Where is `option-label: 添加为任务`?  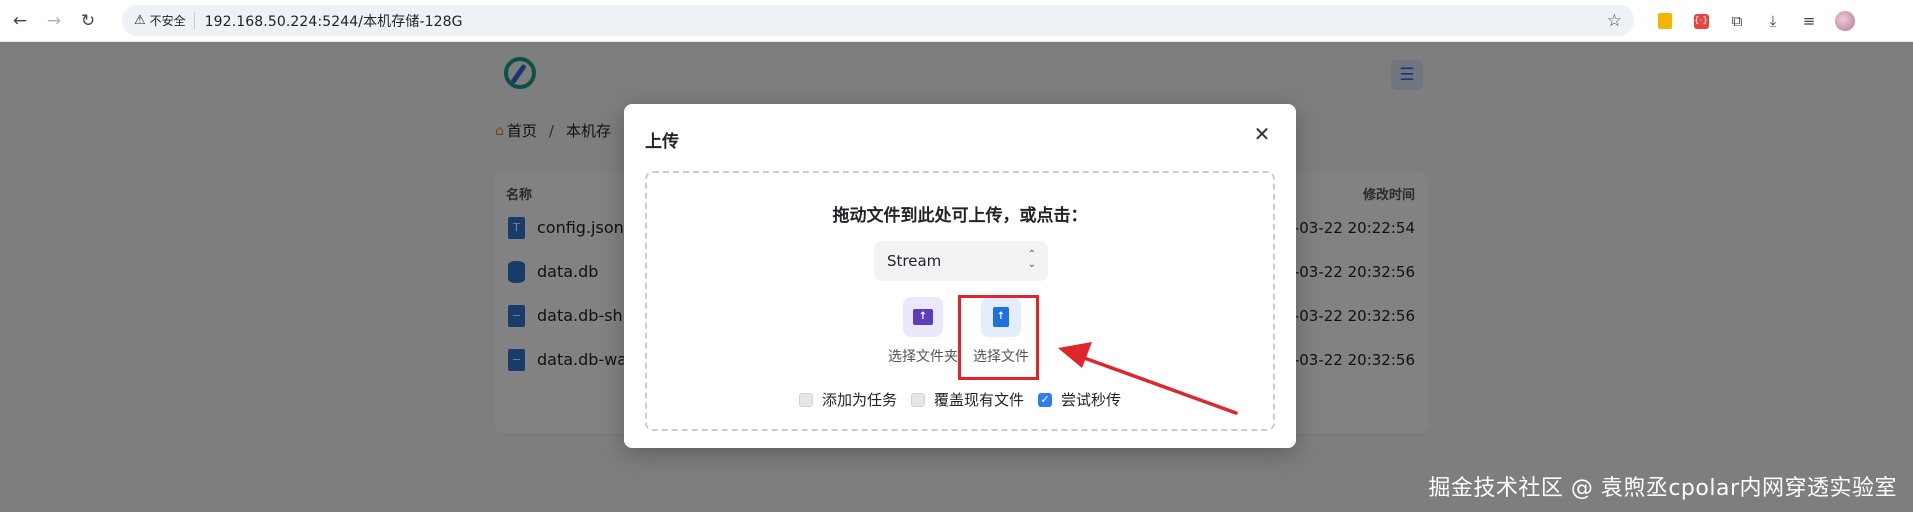 option-label: 添加为任务 is located at coordinates (859, 400).